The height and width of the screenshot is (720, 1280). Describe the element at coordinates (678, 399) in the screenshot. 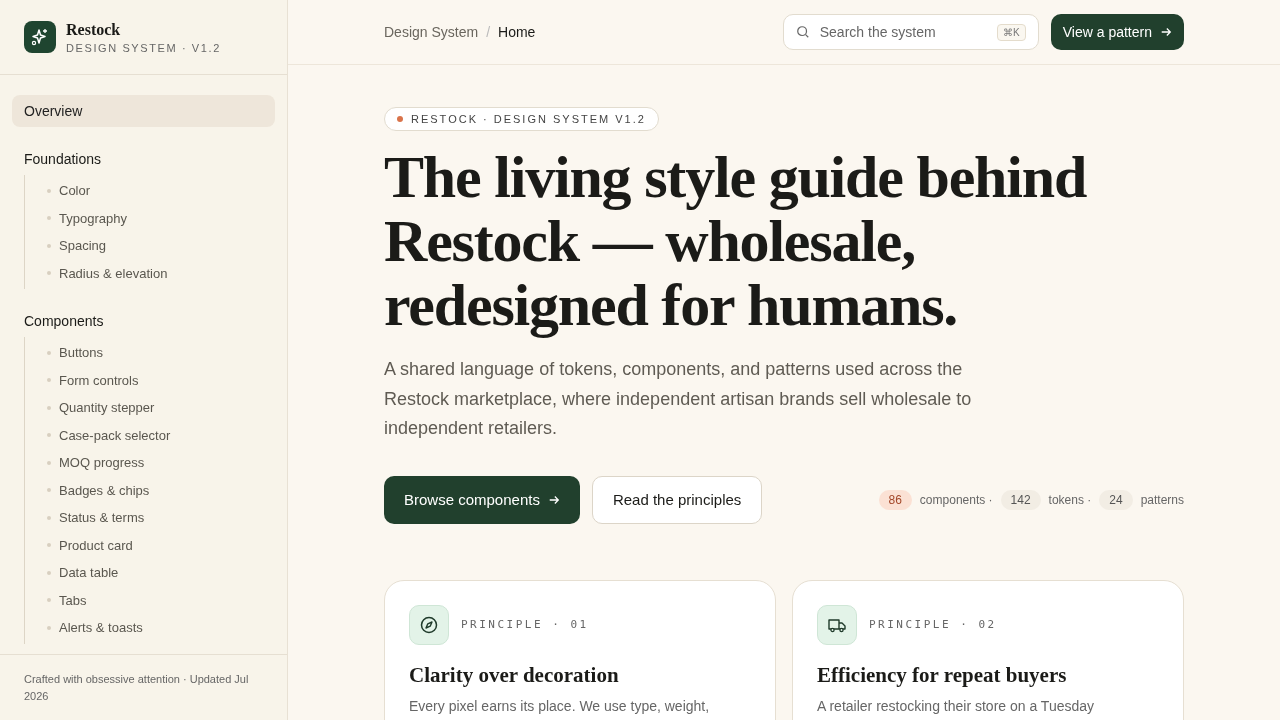

I see `hero-lead: A shared language of tokens, components, and patterns used across the Restock marketplace, where independent artisan brands sell wholesale to independent retailers.` at that location.